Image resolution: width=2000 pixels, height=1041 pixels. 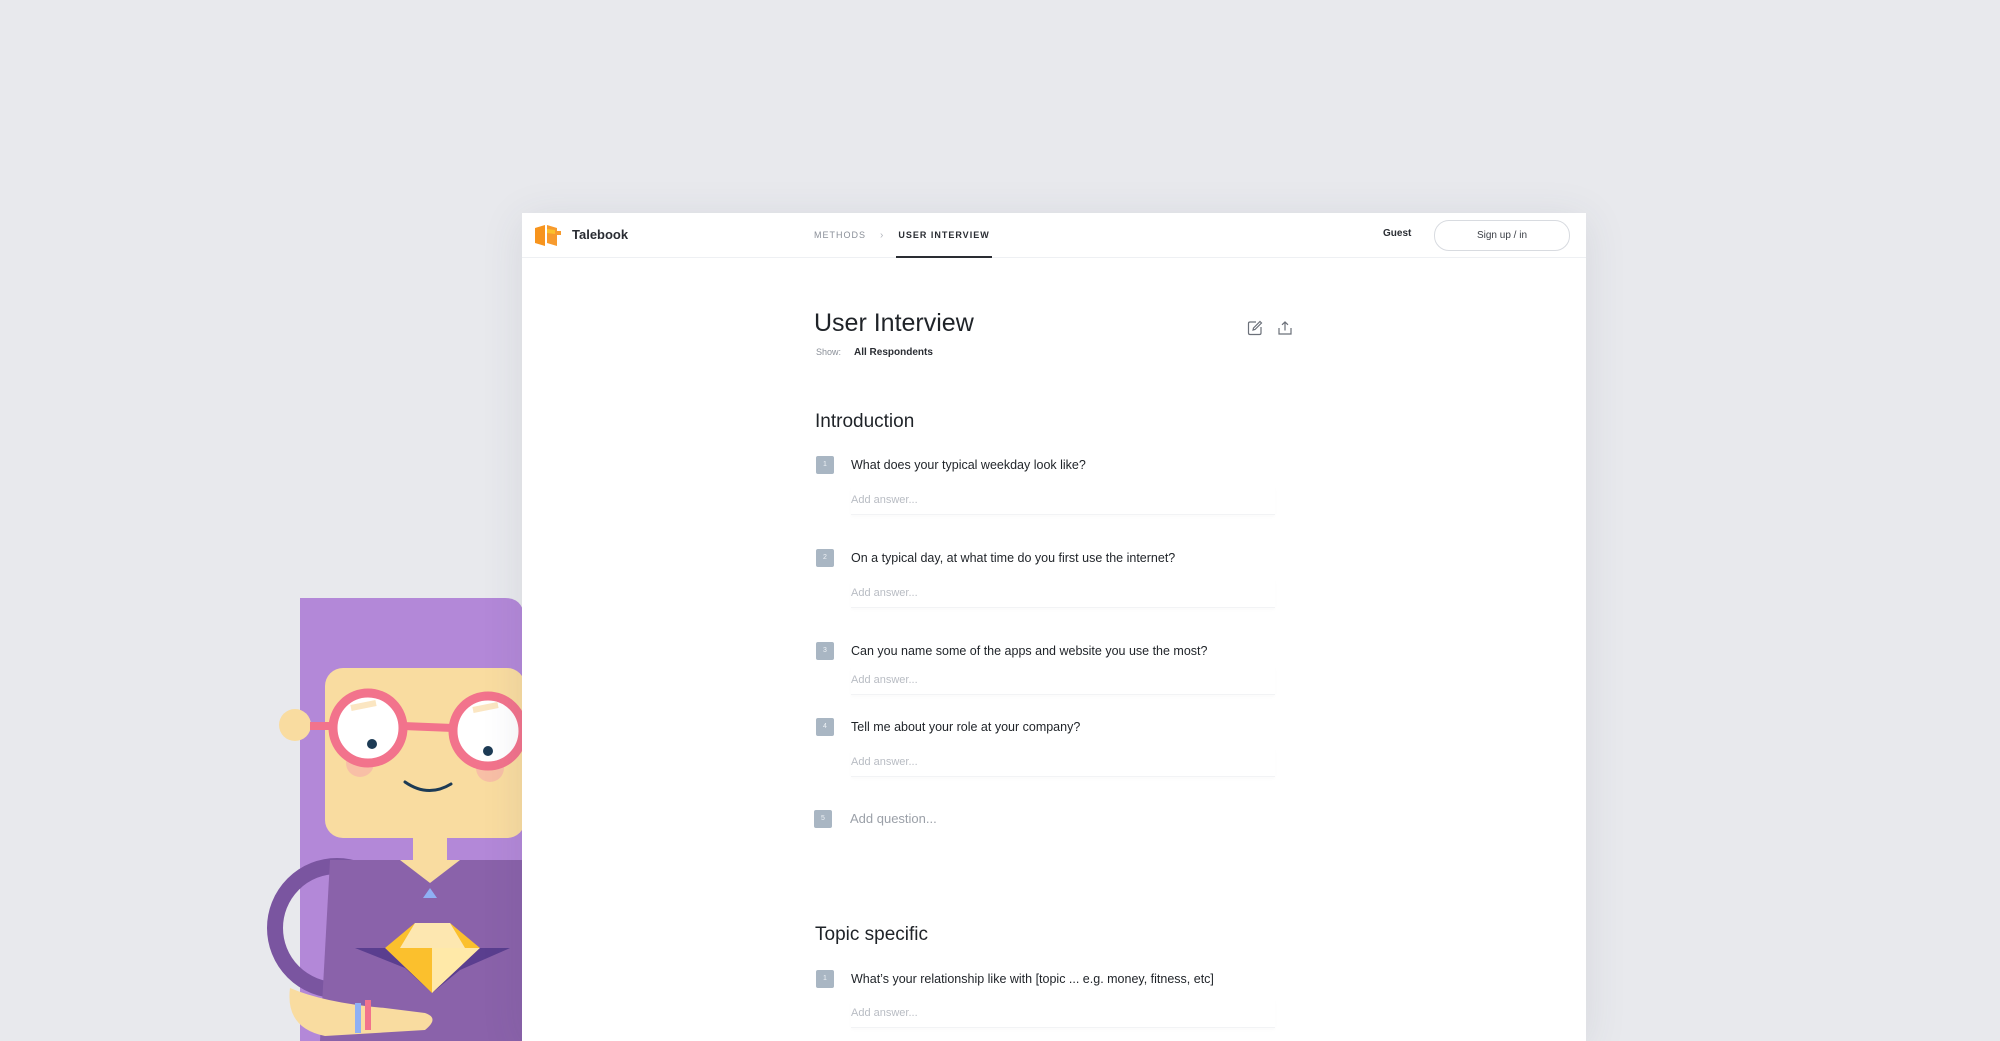 I want to click on edit-icon, so click(x=1255, y=328).